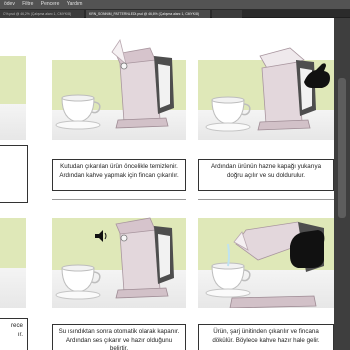 Image resolution: width=350 pixels, height=350 pixels. Describe the element at coordinates (175, 4) in the screenshot. I see `menu-bar: ödev Filtre Pencere Yardım` at that location.